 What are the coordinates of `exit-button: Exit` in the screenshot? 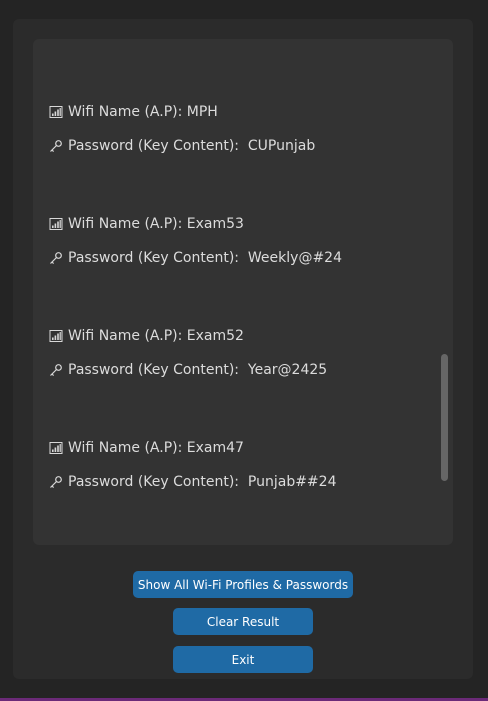 It's located at (243, 659).